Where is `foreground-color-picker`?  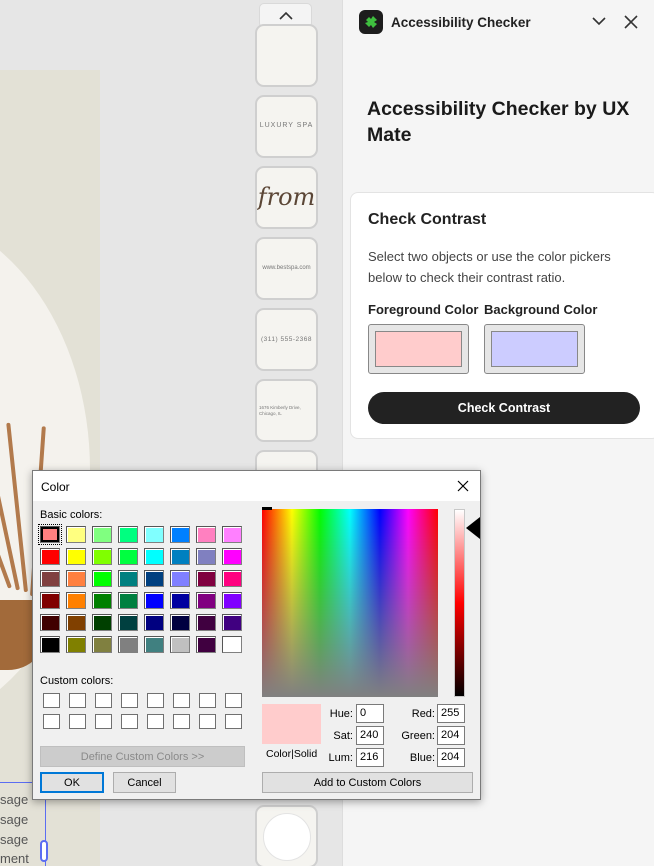
foreground-color-picker is located at coordinates (418, 349).